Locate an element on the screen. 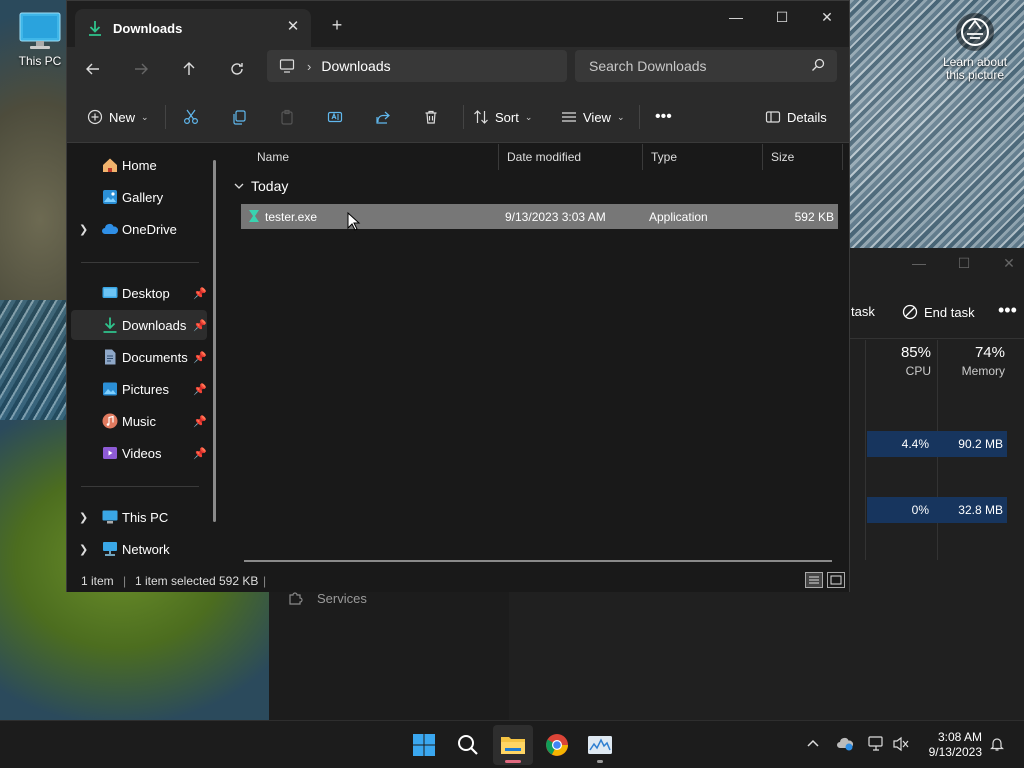 The width and height of the screenshot is (1024, 768). search-icon is located at coordinates (818, 64).